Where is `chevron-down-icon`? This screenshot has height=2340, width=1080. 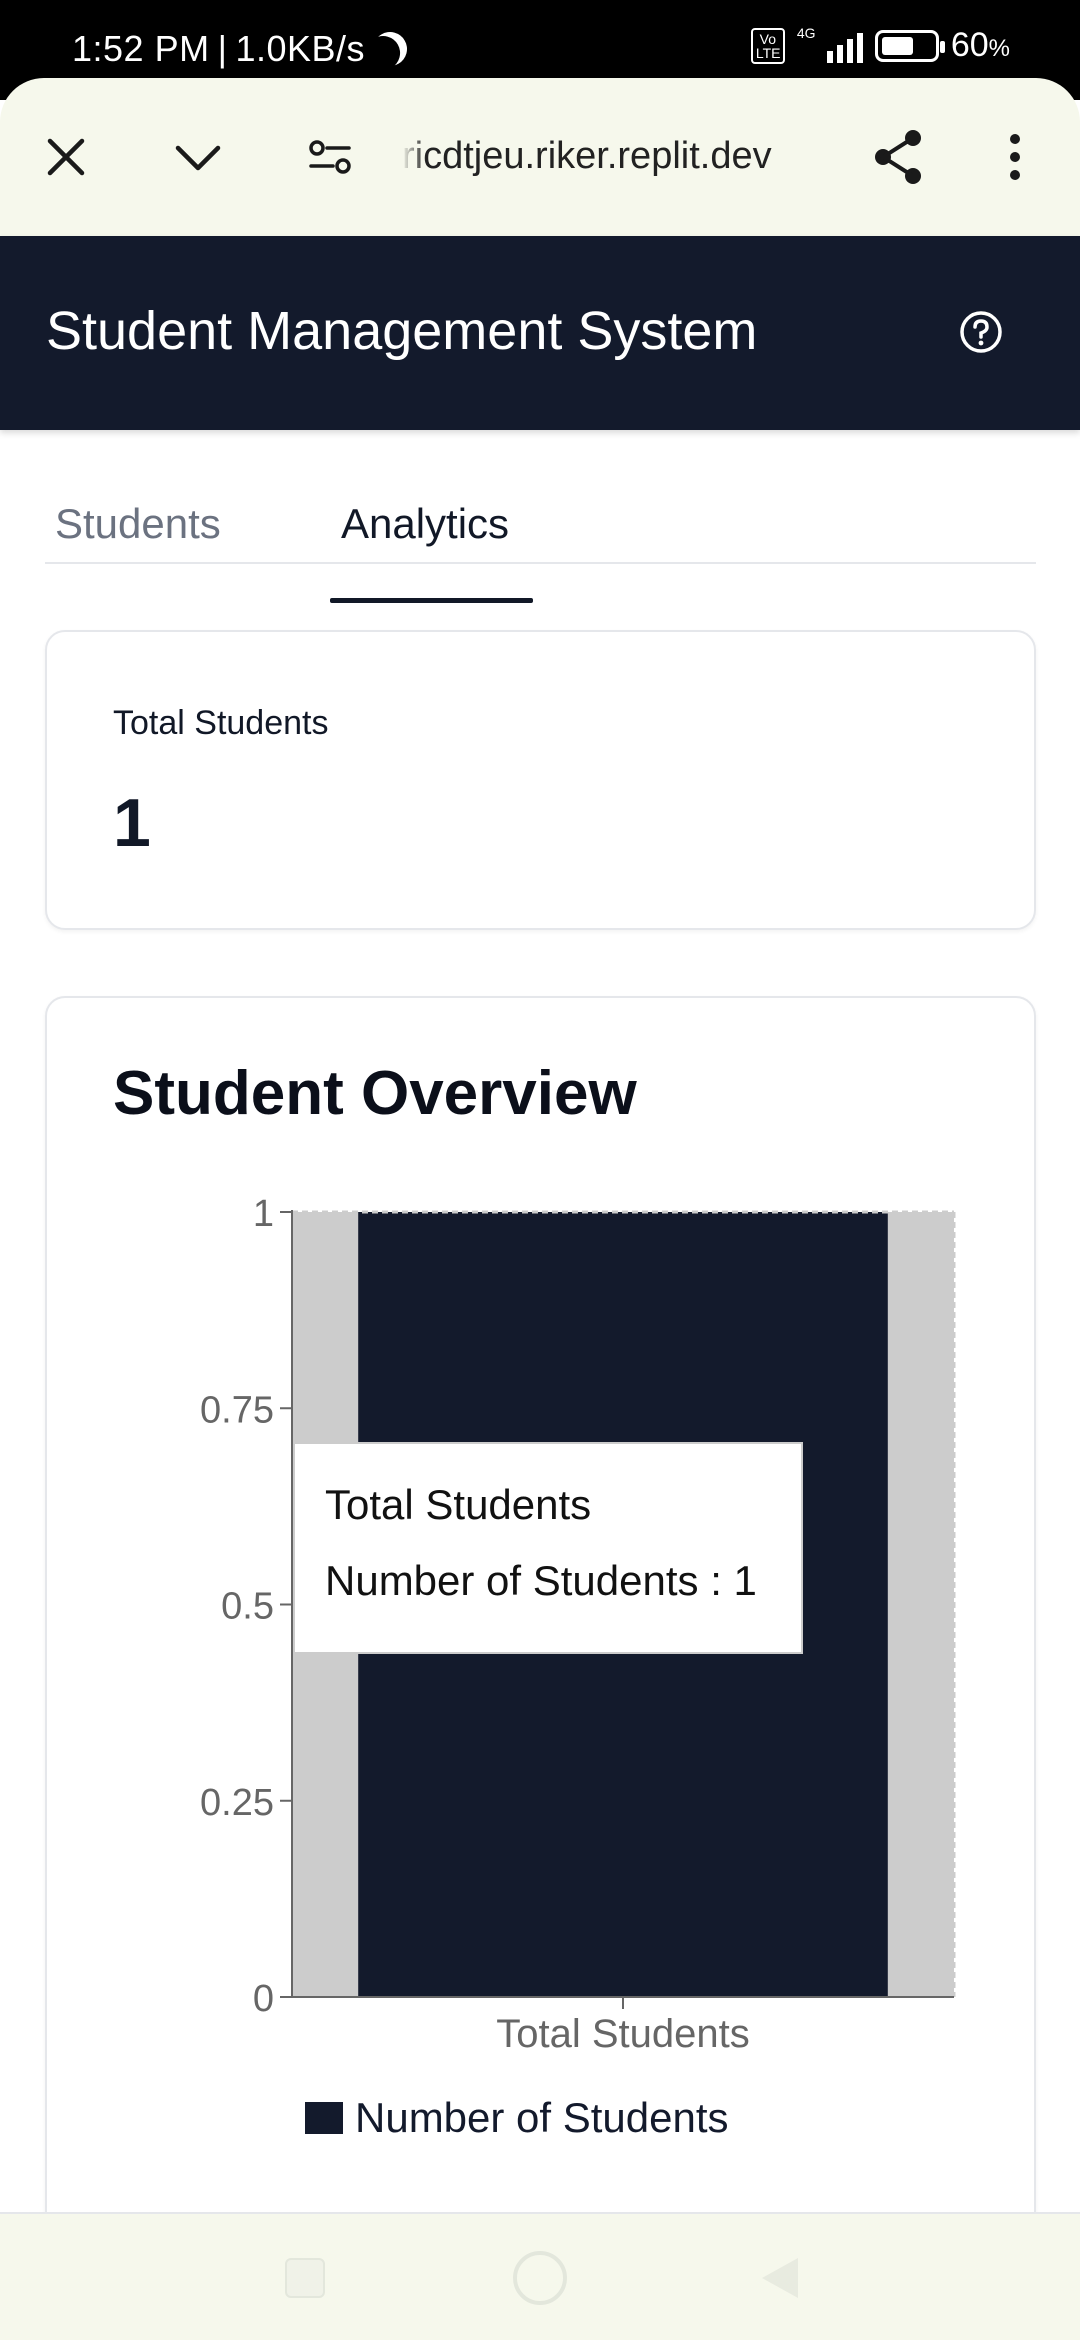
chevron-down-icon is located at coordinates (198, 157).